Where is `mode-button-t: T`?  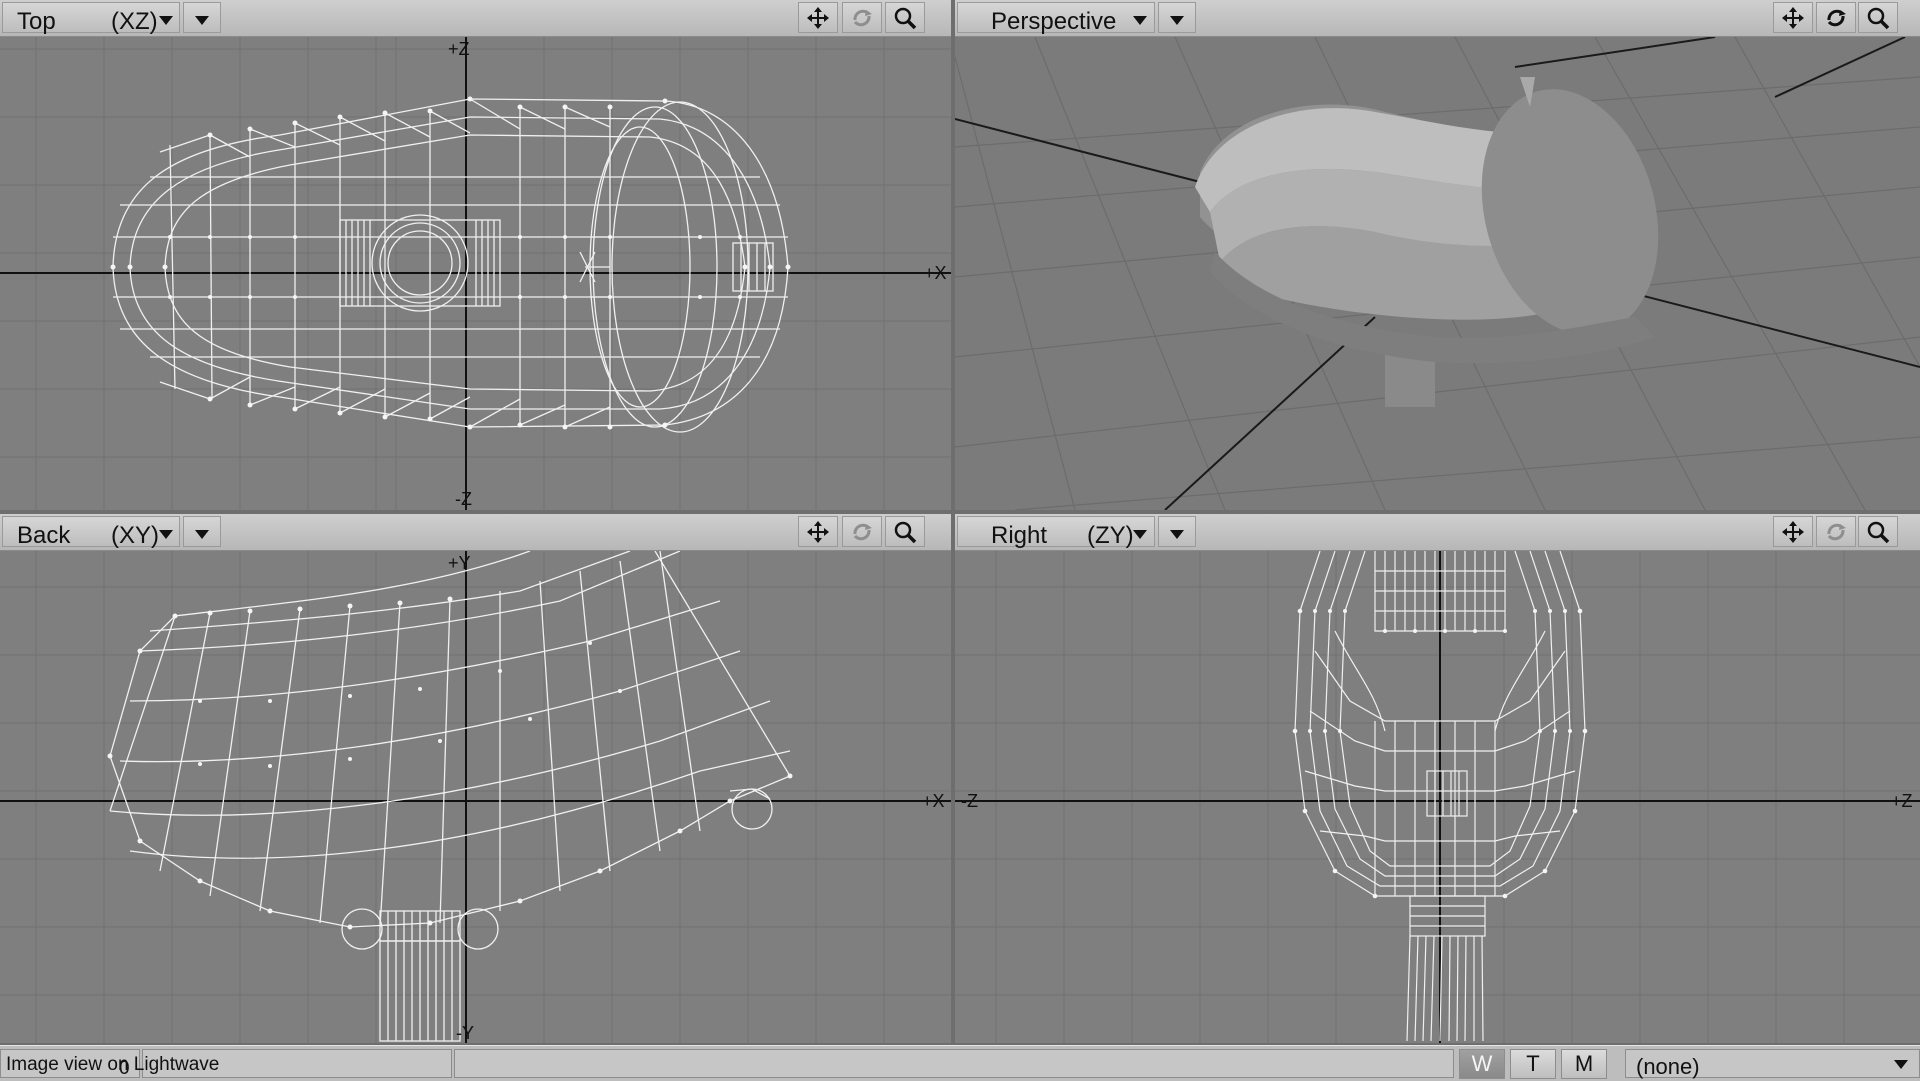
mode-button-t: T is located at coordinates (1533, 1064).